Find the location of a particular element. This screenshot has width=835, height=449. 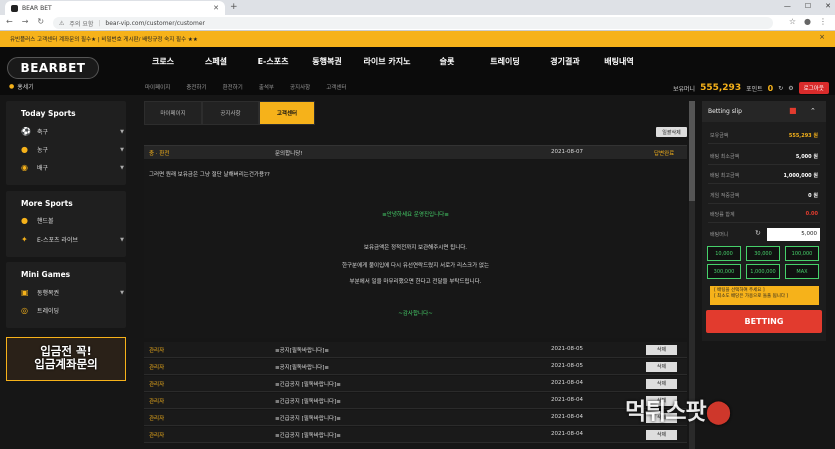

scrollbar-thumb is located at coordinates (692, 151).